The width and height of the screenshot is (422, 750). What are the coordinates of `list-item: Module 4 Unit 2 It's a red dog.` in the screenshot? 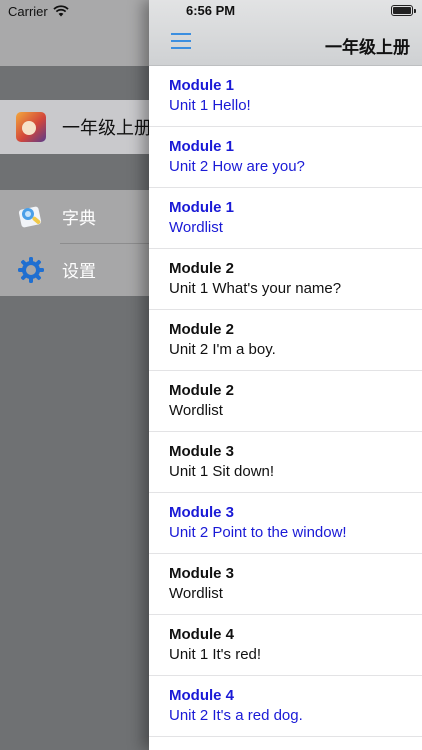 It's located at (285, 706).